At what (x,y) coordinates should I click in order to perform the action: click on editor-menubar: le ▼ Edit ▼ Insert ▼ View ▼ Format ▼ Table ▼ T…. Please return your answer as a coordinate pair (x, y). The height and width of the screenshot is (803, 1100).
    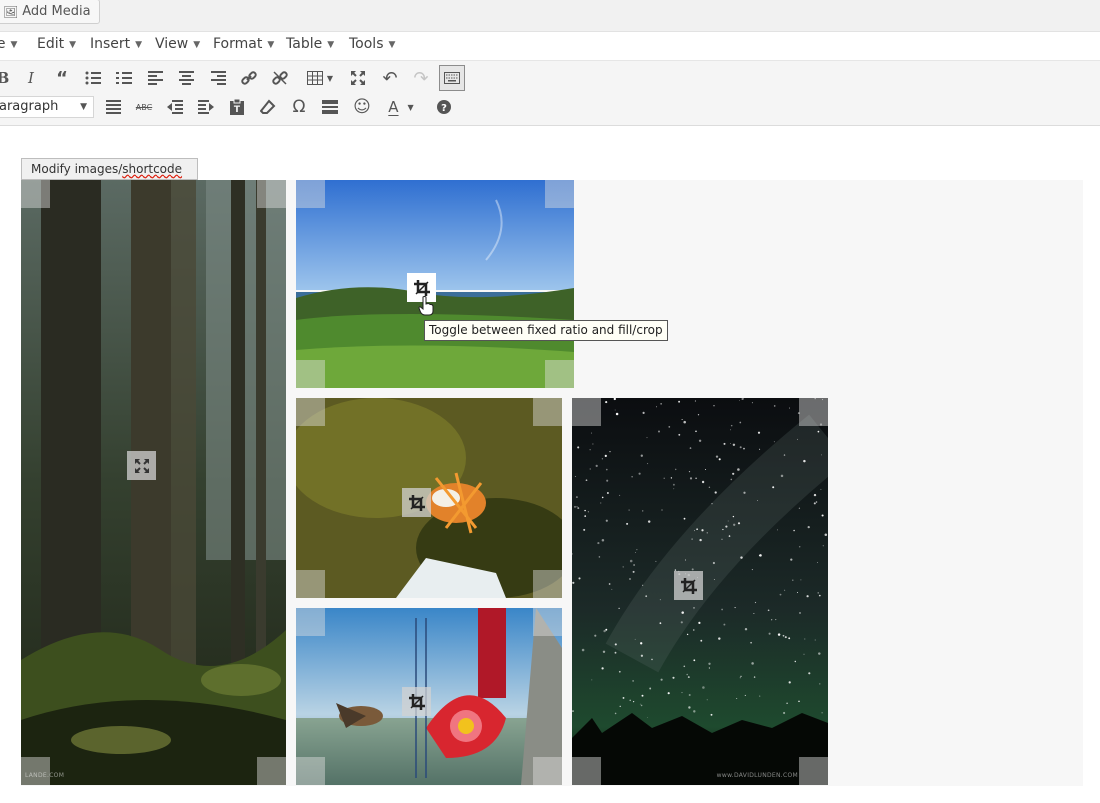
    Looking at the image, I should click on (550, 46).